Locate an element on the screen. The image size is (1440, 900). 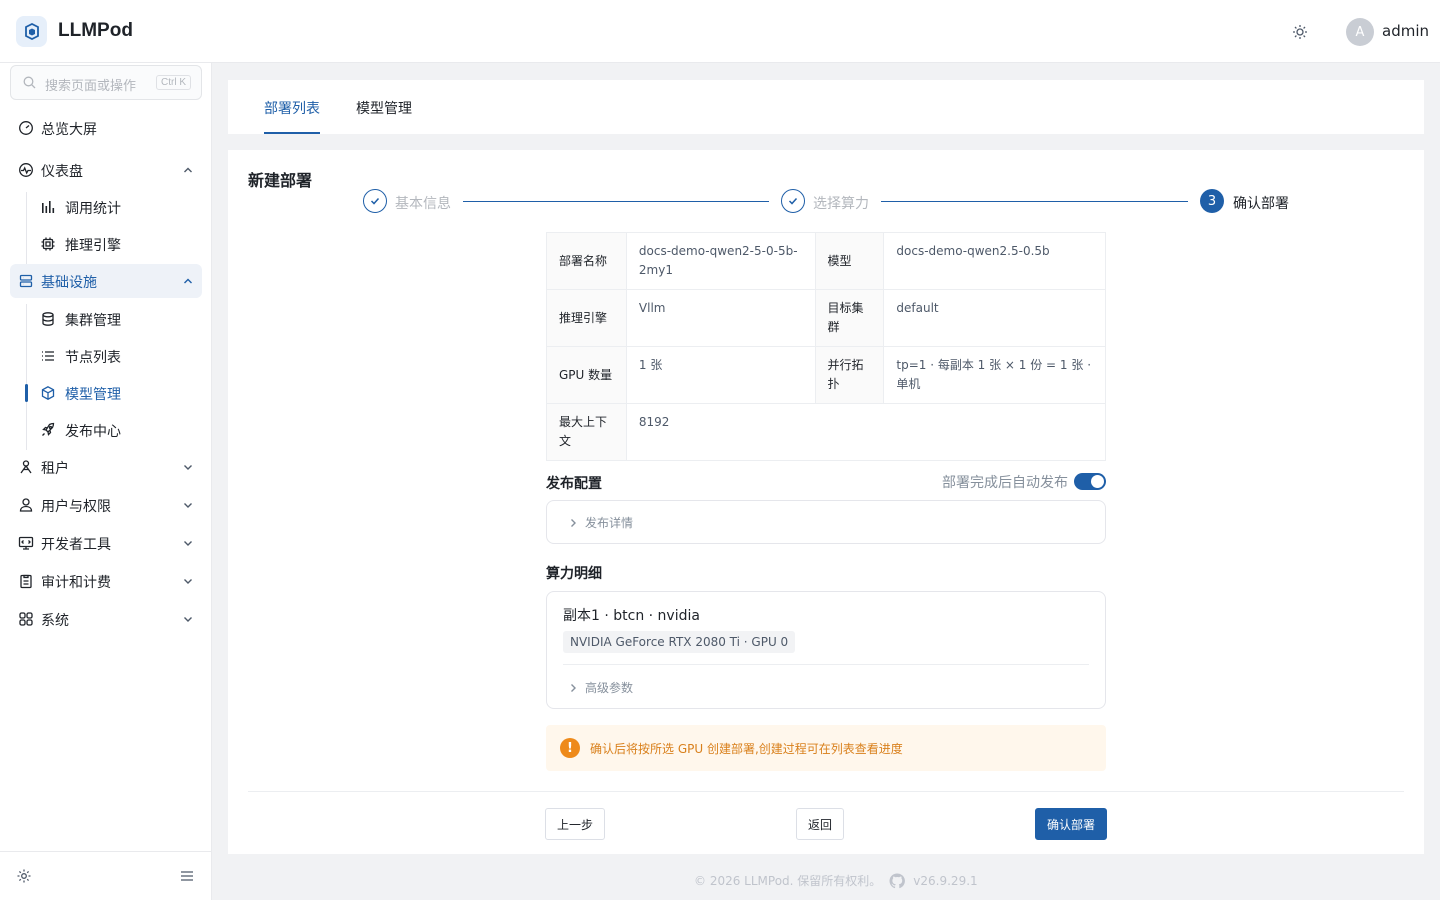
sidebar-footer is located at coordinates (106, 875).